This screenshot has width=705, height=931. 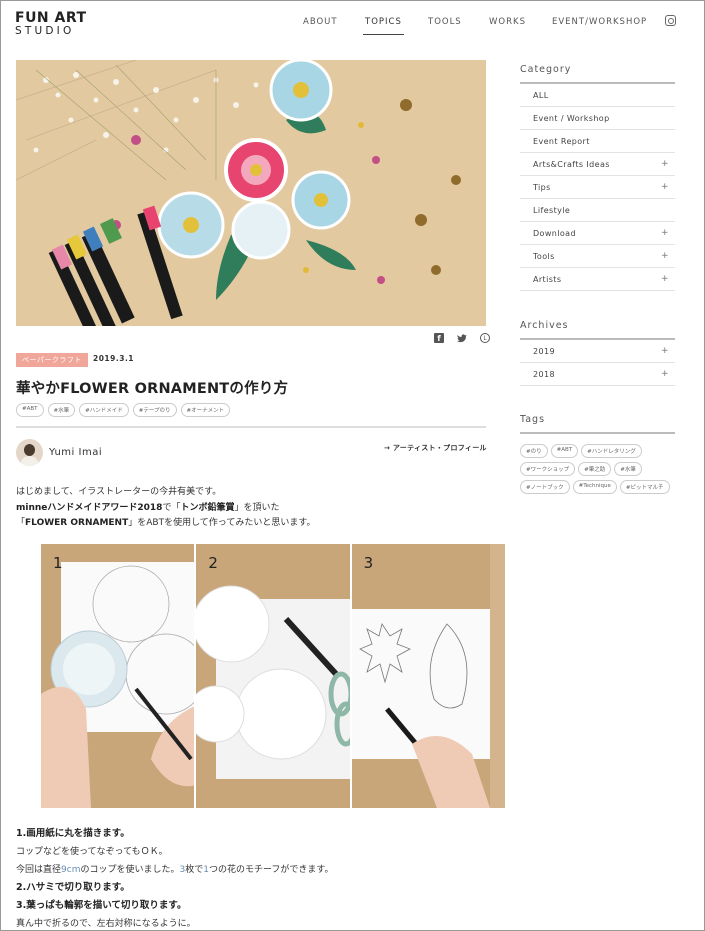 I want to click on tags-rule, so click(x=597, y=433).